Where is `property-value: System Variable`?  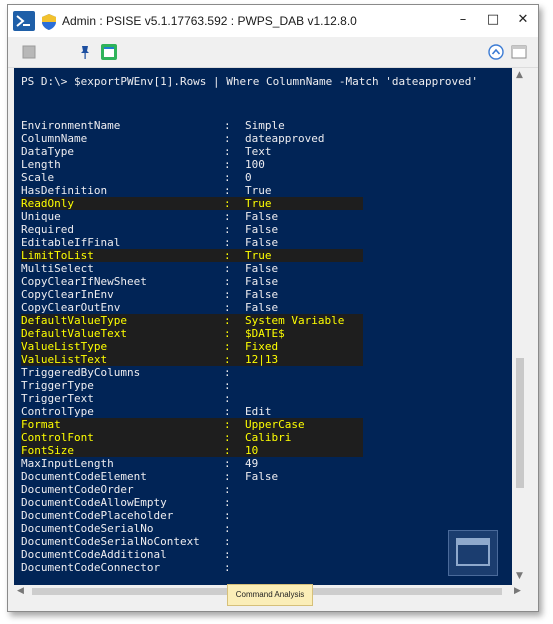 property-value: System Variable is located at coordinates (295, 320).